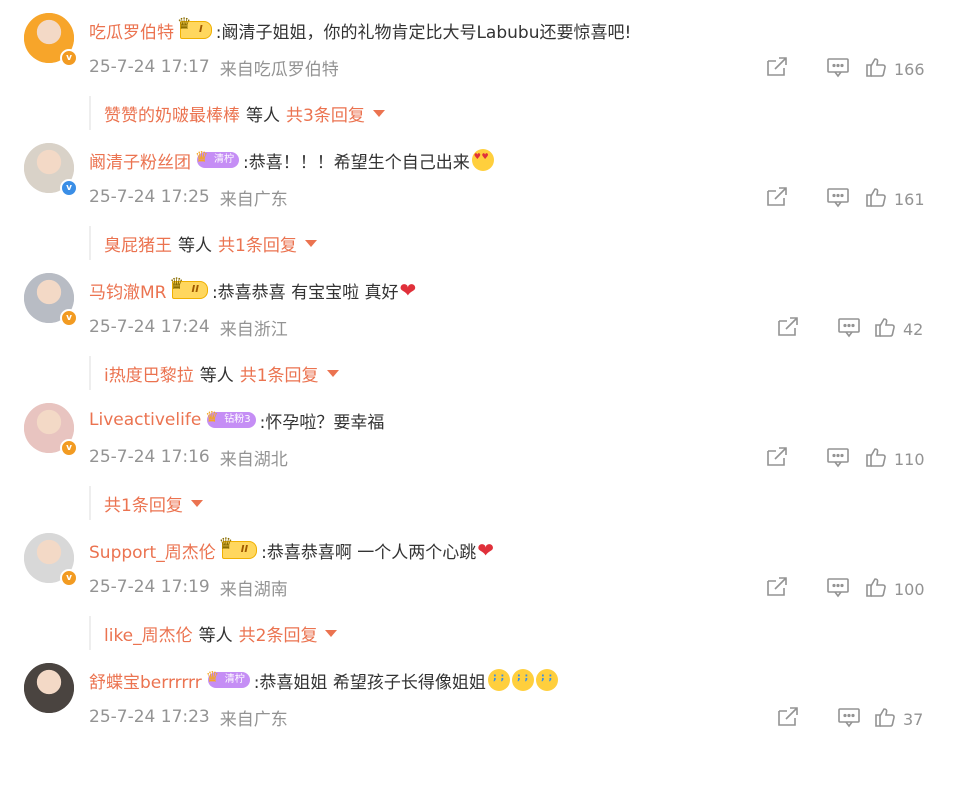  I want to click on like-count: 166, so click(909, 69).